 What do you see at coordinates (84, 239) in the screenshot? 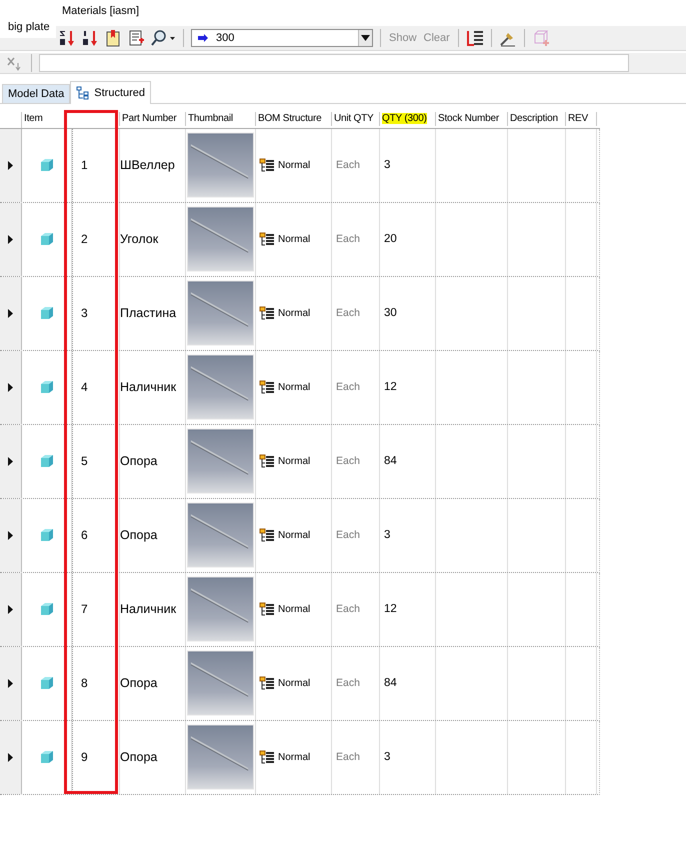
I see `item-number: 2` at bounding box center [84, 239].